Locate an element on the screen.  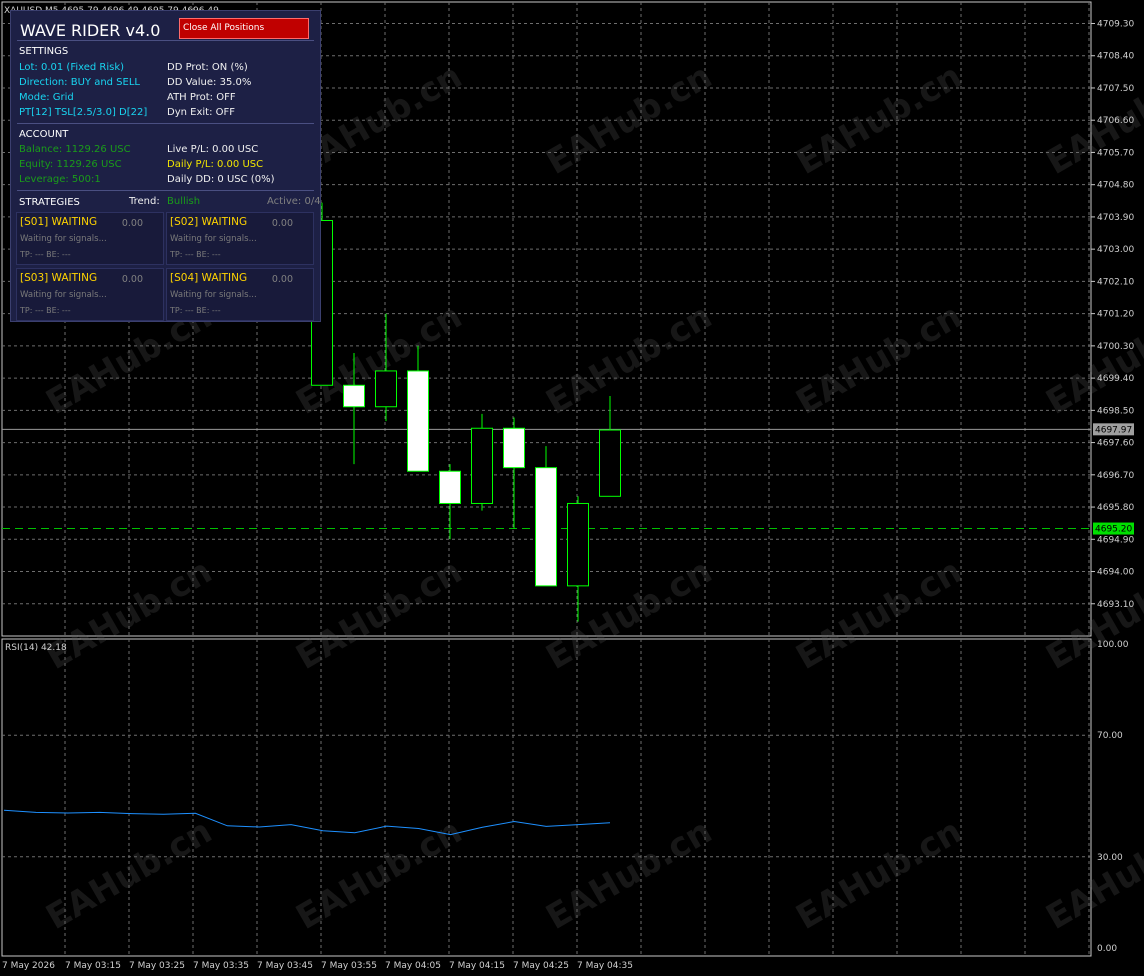
setting-lot: Lot: 0.01 (Fixed Risk) is located at coordinates (72, 67).